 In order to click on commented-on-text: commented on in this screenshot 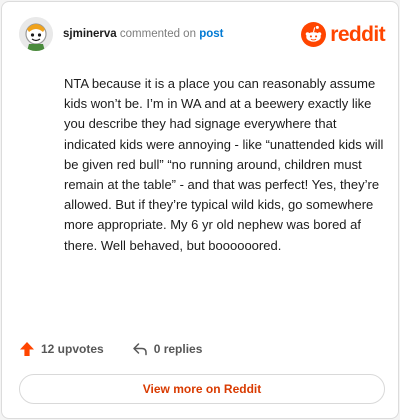, I will do `click(157, 34)`.